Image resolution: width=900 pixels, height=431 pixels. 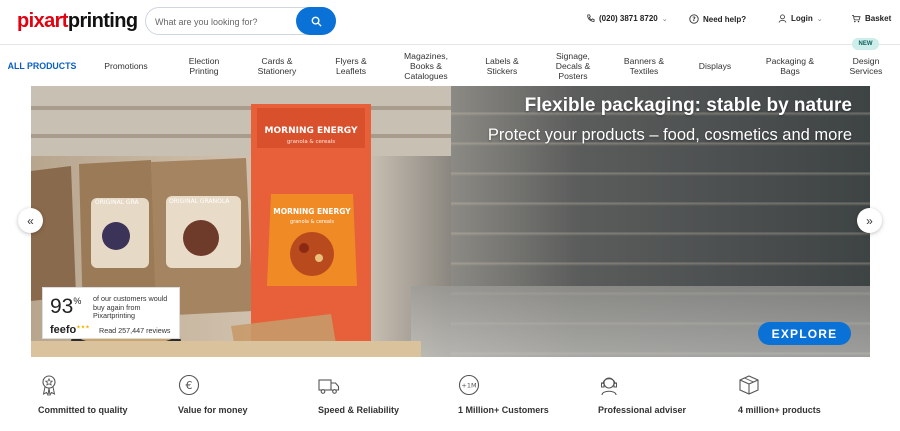 What do you see at coordinates (226, 349) in the screenshot?
I see `counter-edge` at bounding box center [226, 349].